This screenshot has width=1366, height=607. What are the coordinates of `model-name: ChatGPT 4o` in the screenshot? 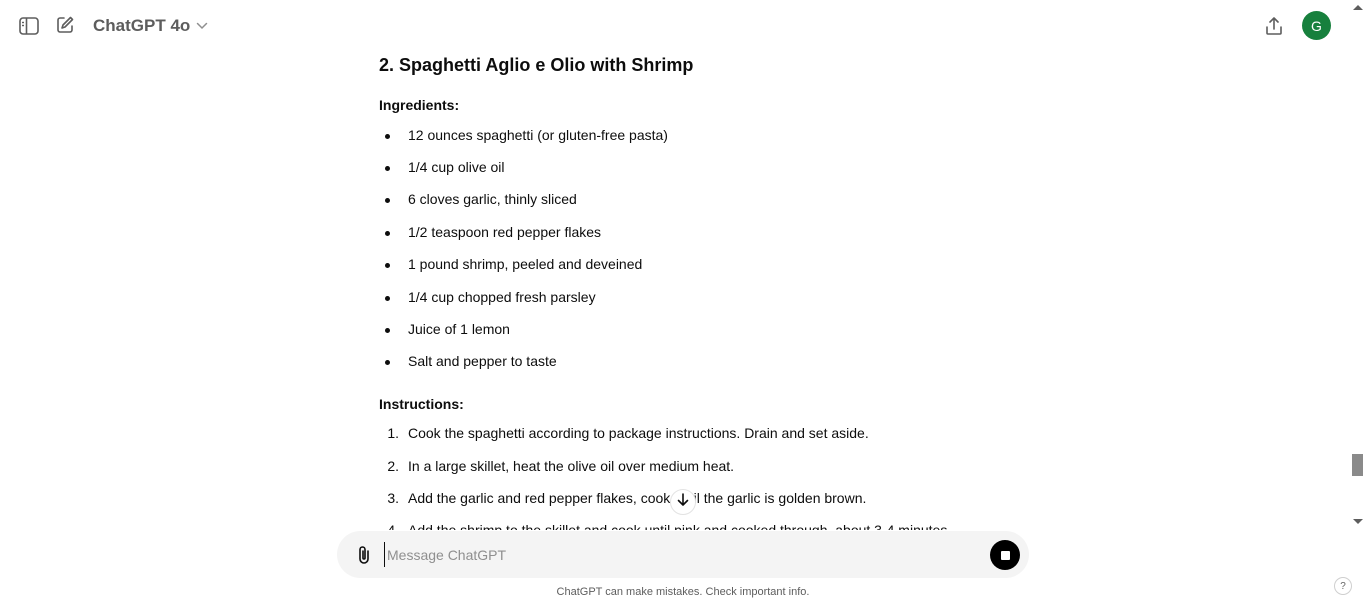 It's located at (142, 25).